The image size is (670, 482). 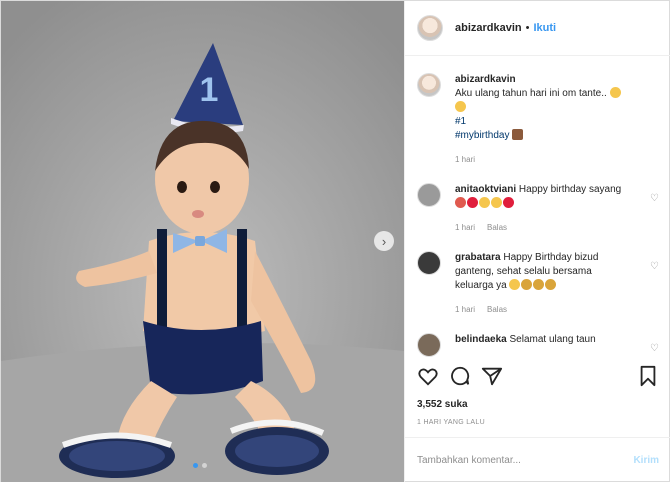 I want to click on bookmark-icon, so click(x=648, y=376).